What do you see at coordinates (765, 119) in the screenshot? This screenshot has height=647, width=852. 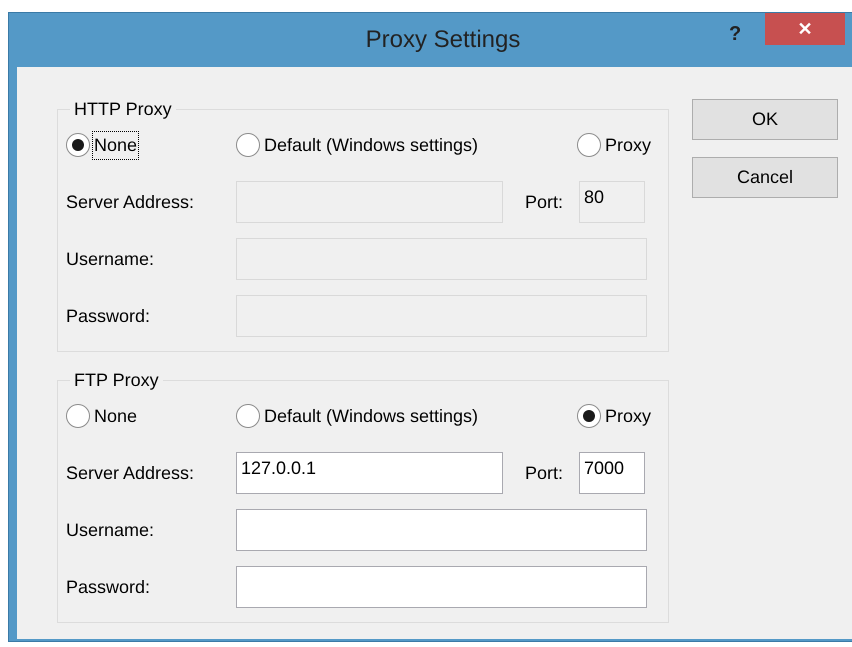 I see `dialog-button: OK` at bounding box center [765, 119].